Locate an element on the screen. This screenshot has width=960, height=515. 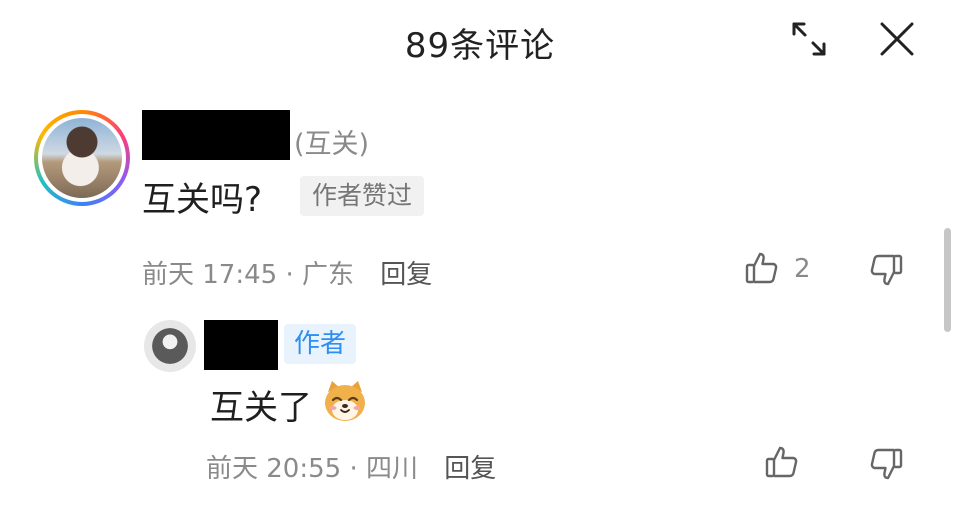
reply-location: 四川 is located at coordinates (392, 469).